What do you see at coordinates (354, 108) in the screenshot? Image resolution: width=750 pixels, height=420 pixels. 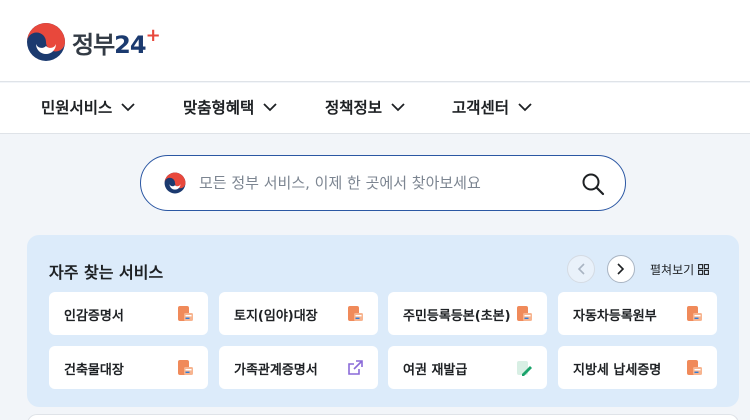 I see `nav-item-label: 정책정보` at bounding box center [354, 108].